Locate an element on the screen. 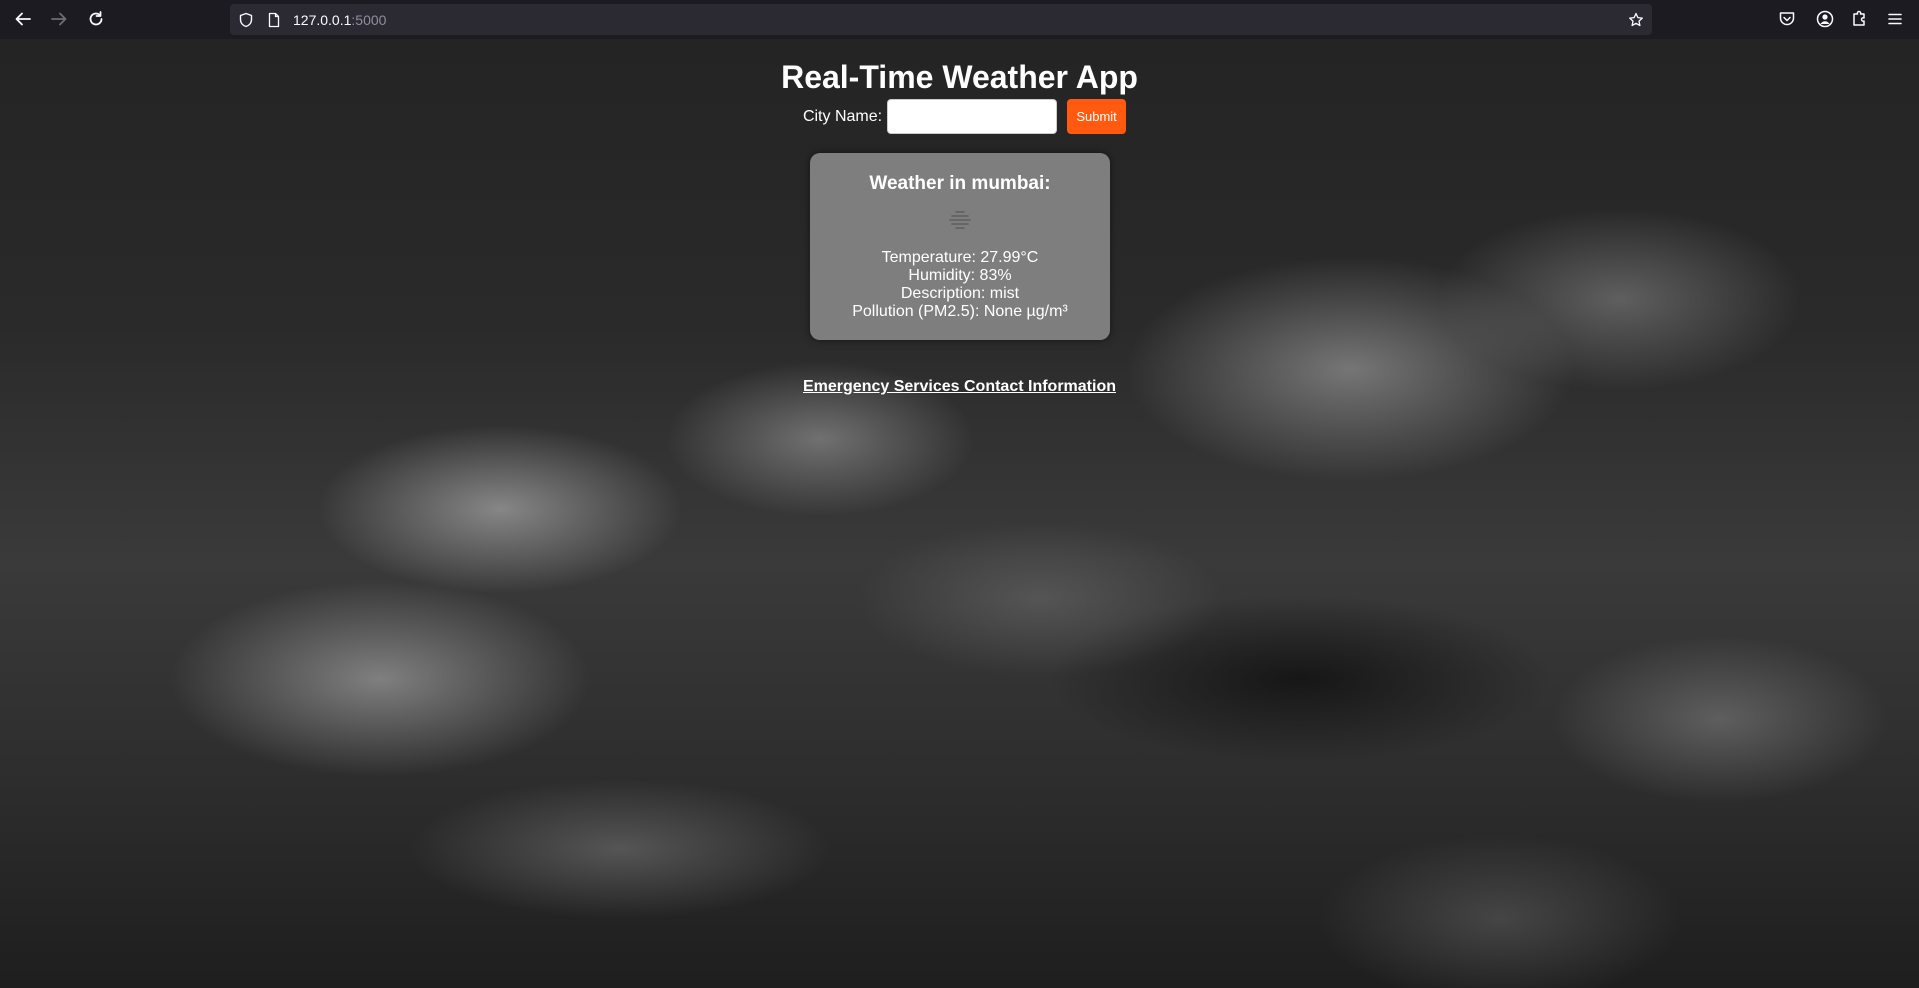 The width and height of the screenshot is (1919, 988). emergency-services-link: Emergency Services Contact Information is located at coordinates (959, 386).